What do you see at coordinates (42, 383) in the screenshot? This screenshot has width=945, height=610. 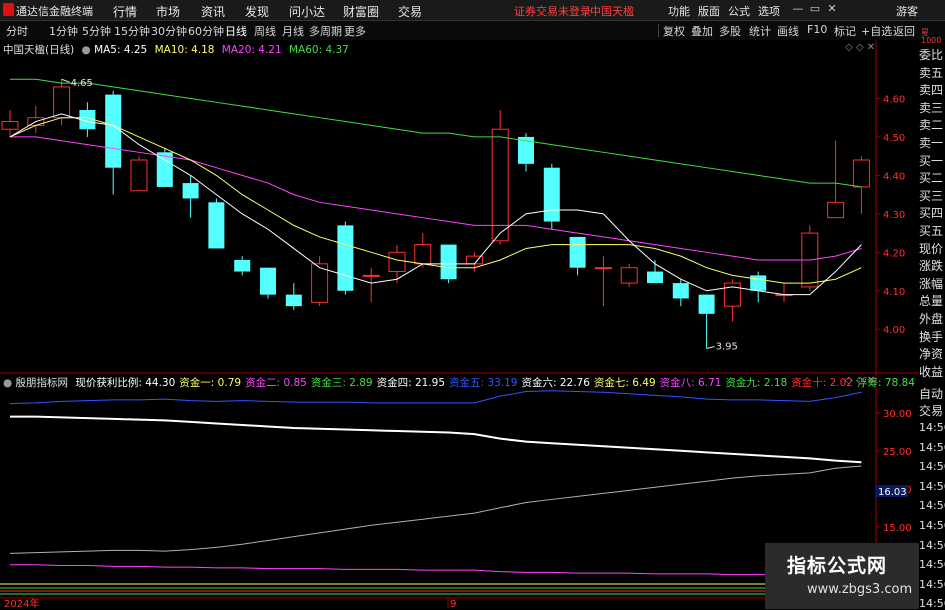 I see `indicator-title: 殷朋指标网` at bounding box center [42, 383].